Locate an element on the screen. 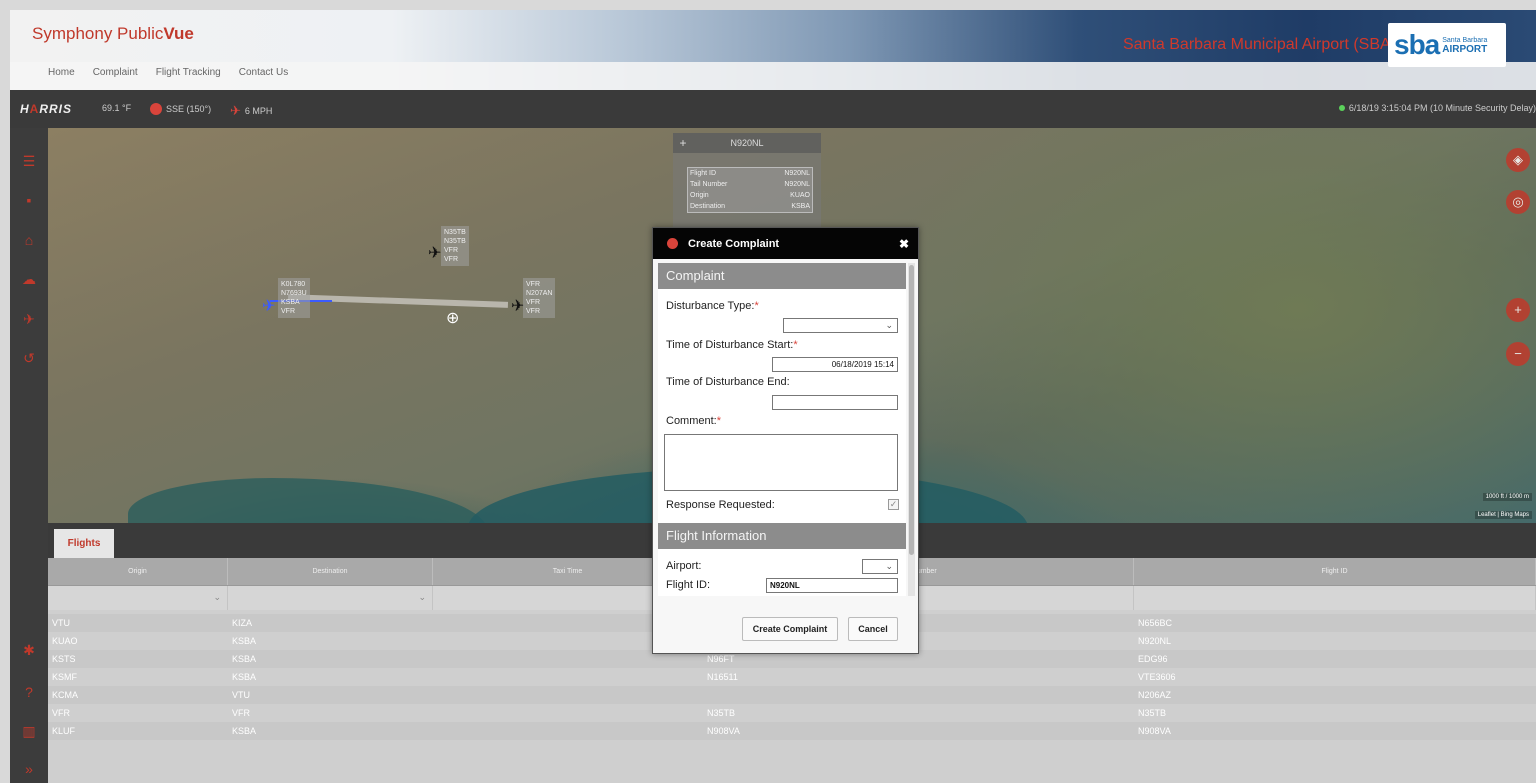 Image resolution: width=1536 pixels, height=783 pixels. popup-header: + N920NL is located at coordinates (747, 143).